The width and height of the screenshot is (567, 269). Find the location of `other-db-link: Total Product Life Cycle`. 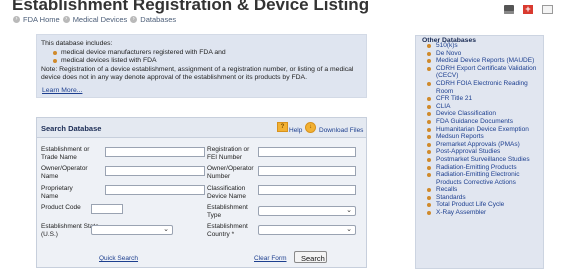

other-db-link: Total Product Life Cycle is located at coordinates (483, 205).